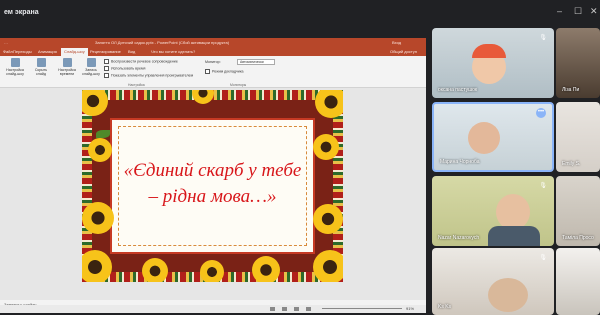  I want to click on participant-name: Ks Ks, so click(445, 307).